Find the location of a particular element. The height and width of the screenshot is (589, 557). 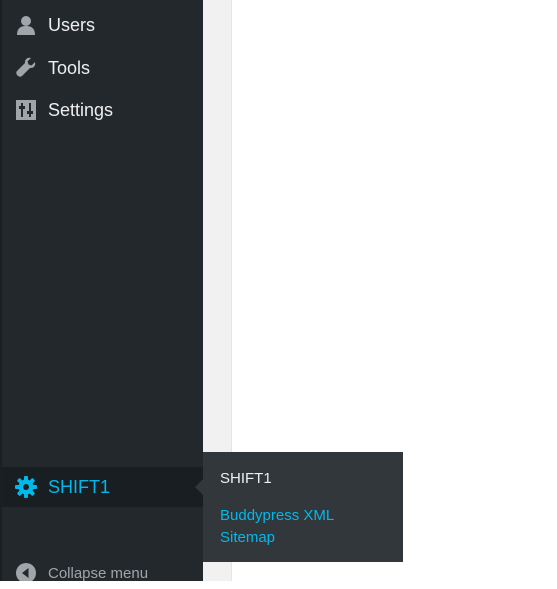

wrench-icon is located at coordinates (26, 68).